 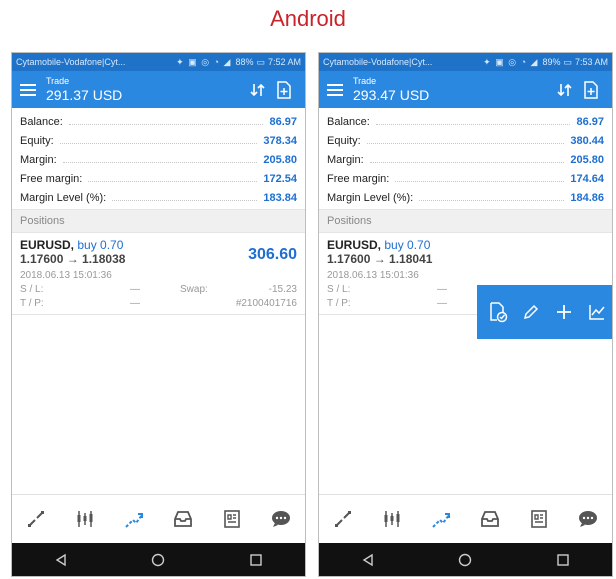 I want to click on battery-level: 89%, so click(x=551, y=62).